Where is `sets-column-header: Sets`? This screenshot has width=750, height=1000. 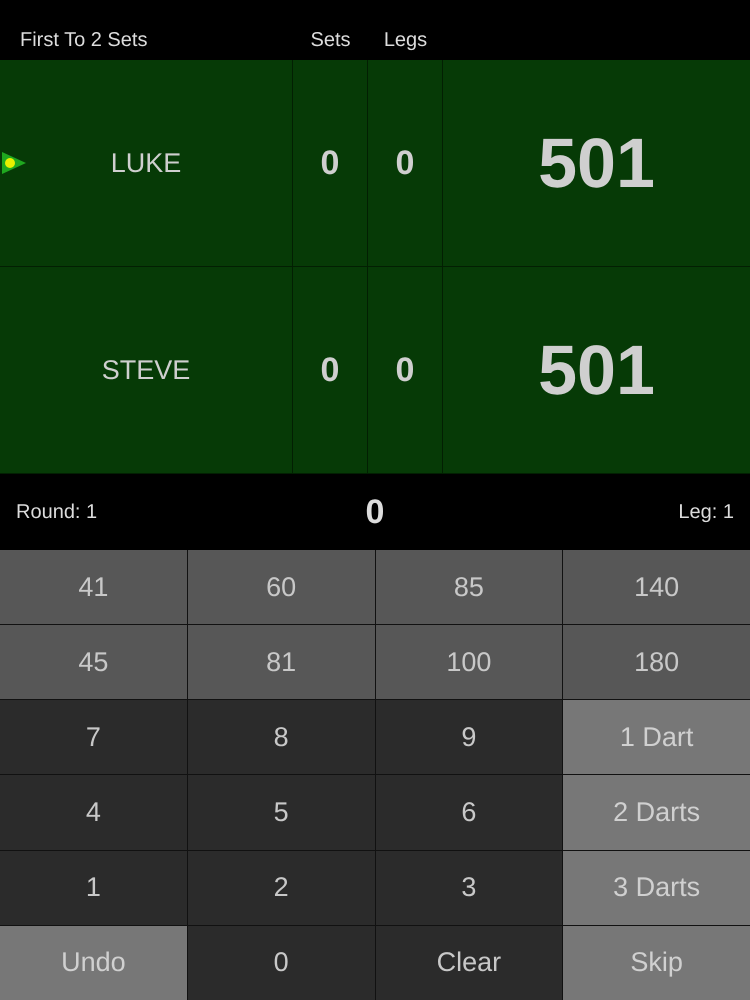 sets-column-header: Sets is located at coordinates (330, 40).